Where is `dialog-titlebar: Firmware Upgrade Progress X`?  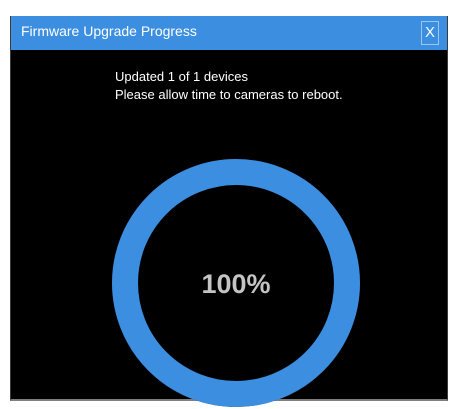 dialog-titlebar: Firmware Upgrade Progress X is located at coordinates (229, 33).